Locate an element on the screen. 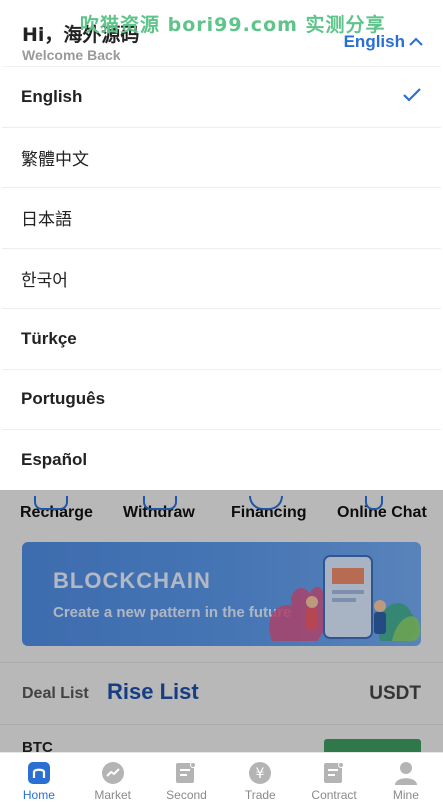 Image resolution: width=443 pixels, height=802 pixels. online-chat-button: Online Chat is located at coordinates (382, 509).